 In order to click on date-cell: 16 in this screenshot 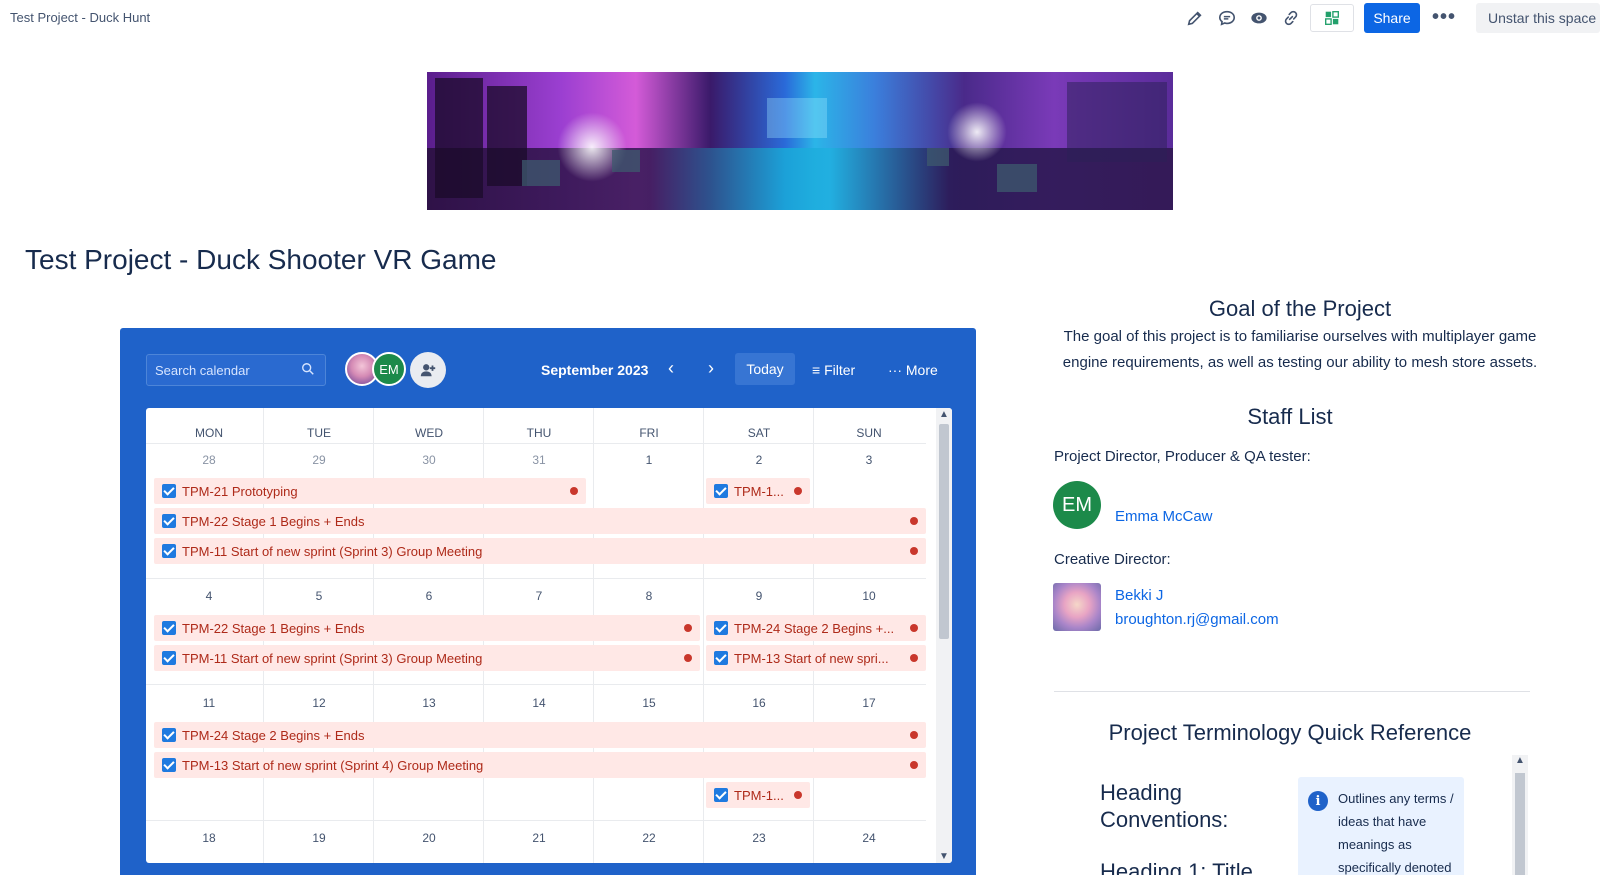, I will do `click(759, 703)`.